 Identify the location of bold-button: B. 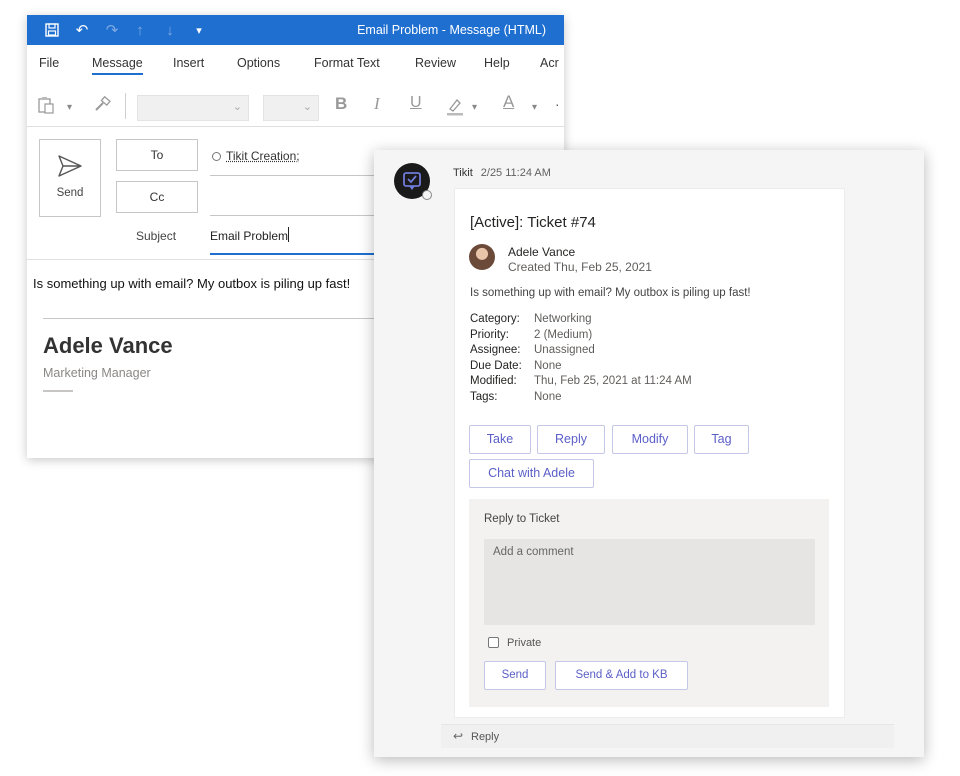
(341, 104).